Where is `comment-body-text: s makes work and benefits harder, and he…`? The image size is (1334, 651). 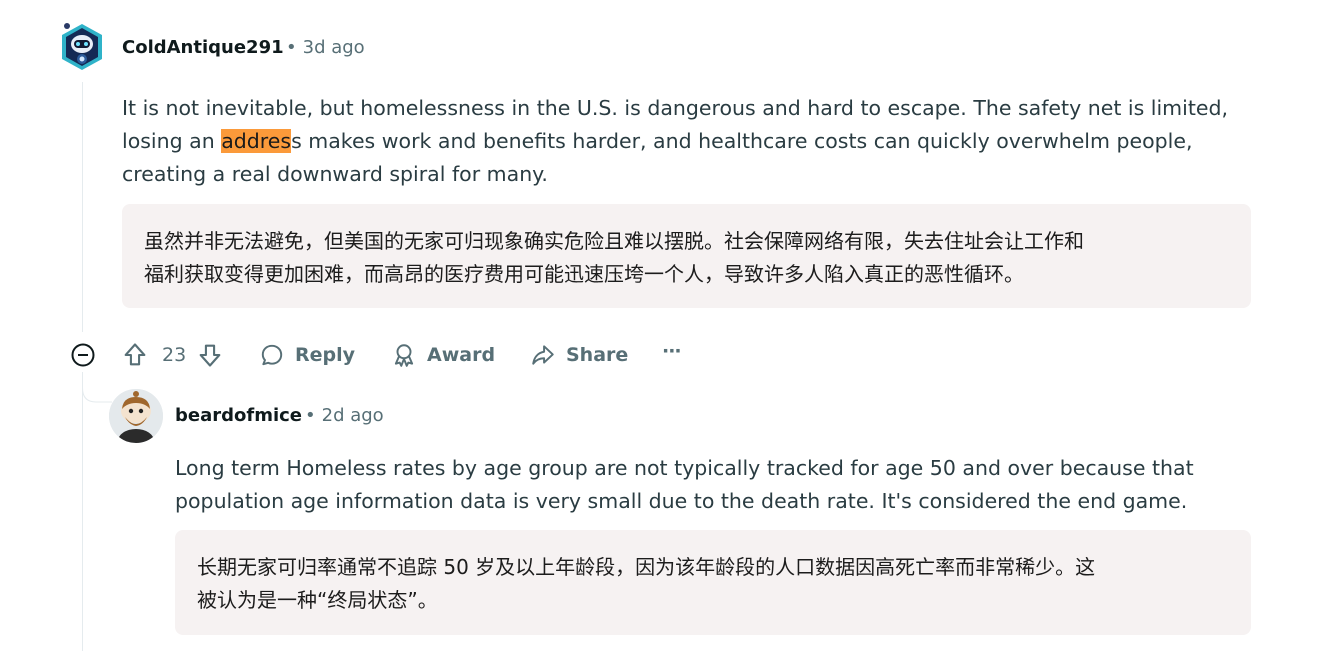
comment-body-text: s makes work and benefits harder, and he… is located at coordinates (742, 141).